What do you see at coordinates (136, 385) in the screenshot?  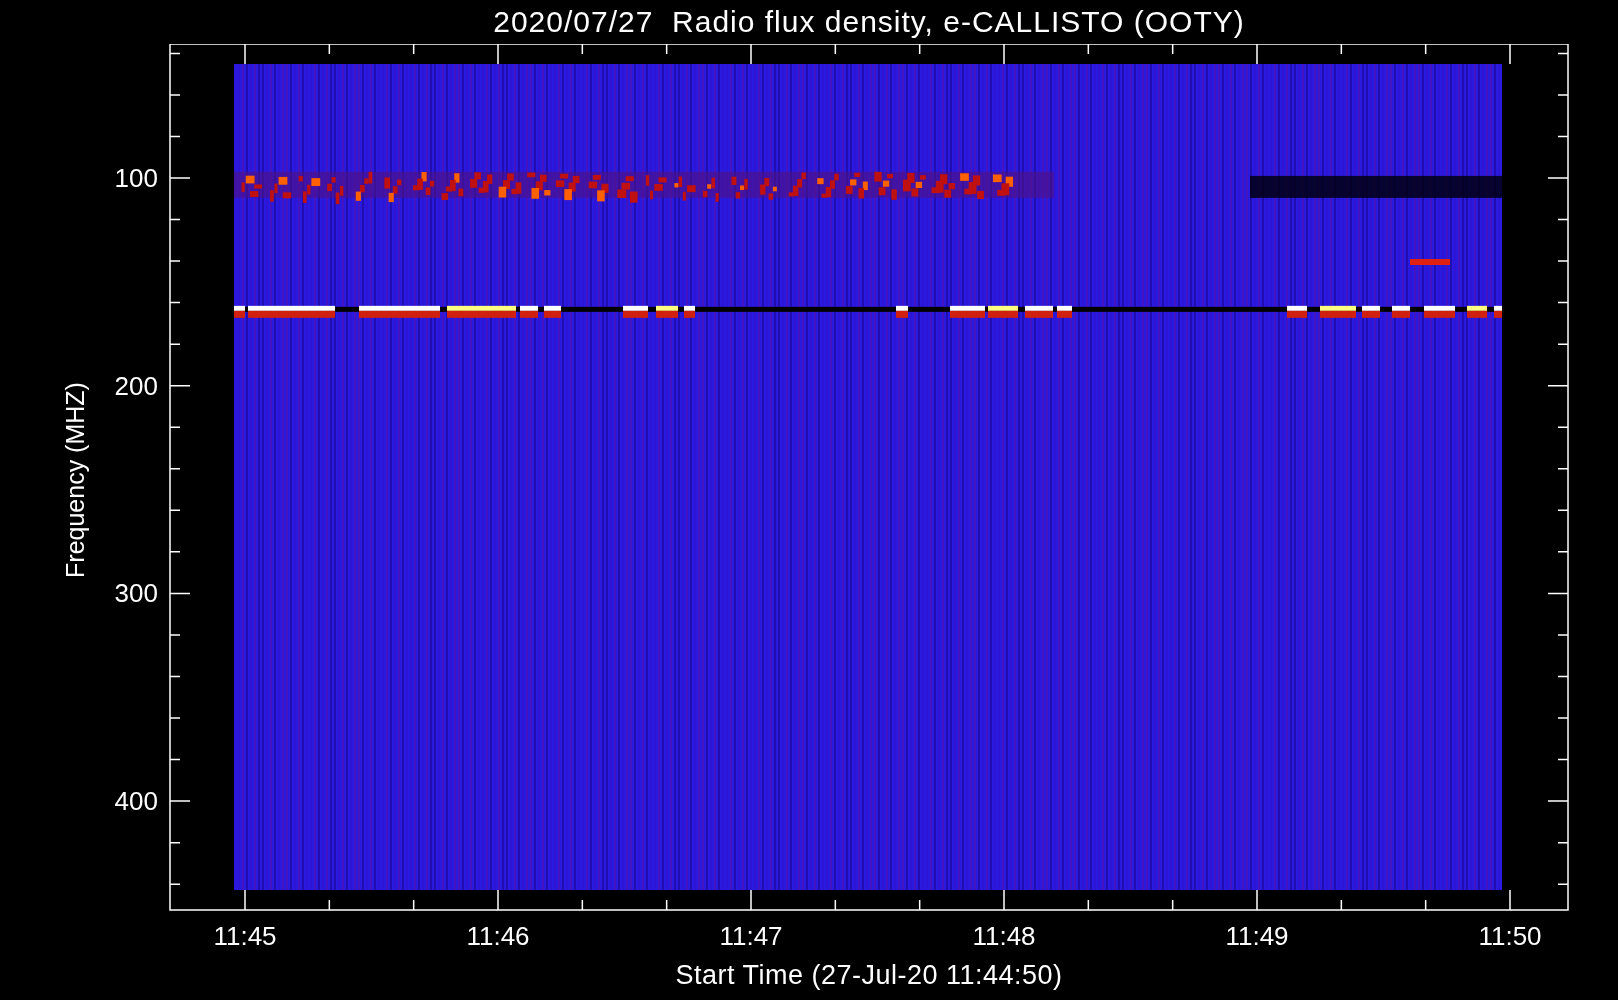 I see `y-tick-label: 200` at bounding box center [136, 385].